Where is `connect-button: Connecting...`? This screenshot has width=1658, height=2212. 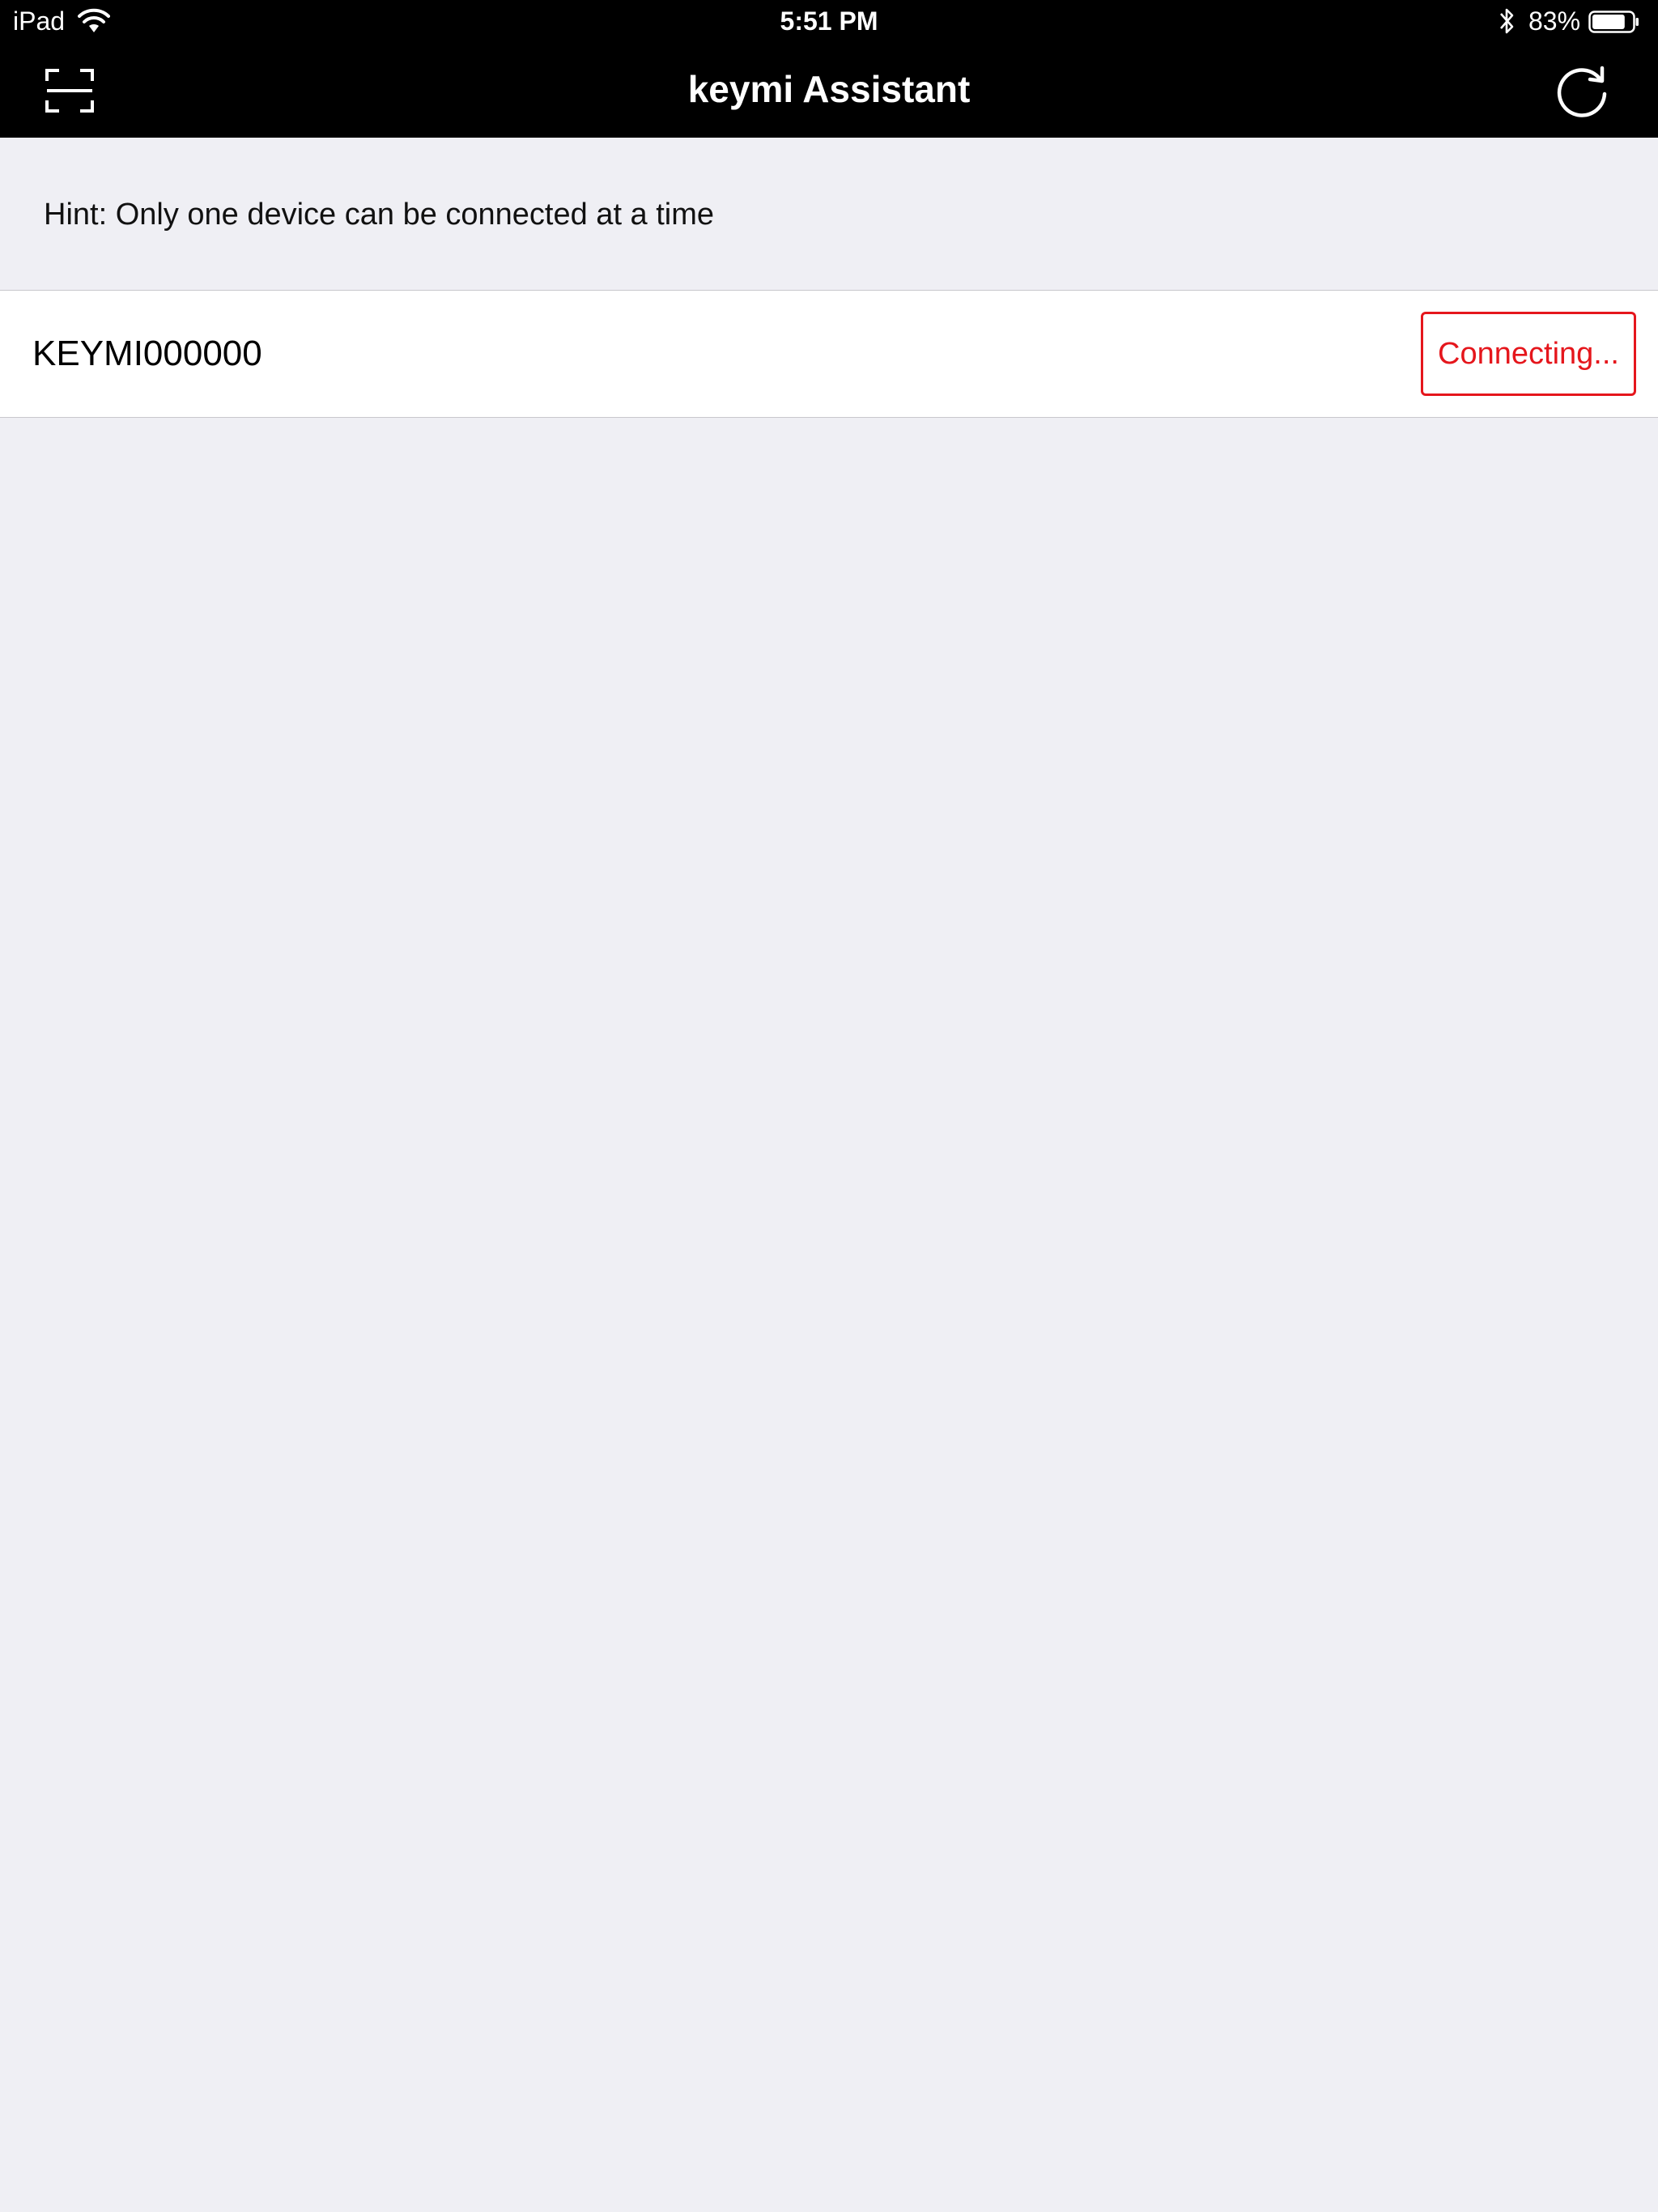 connect-button: Connecting... is located at coordinates (1528, 354).